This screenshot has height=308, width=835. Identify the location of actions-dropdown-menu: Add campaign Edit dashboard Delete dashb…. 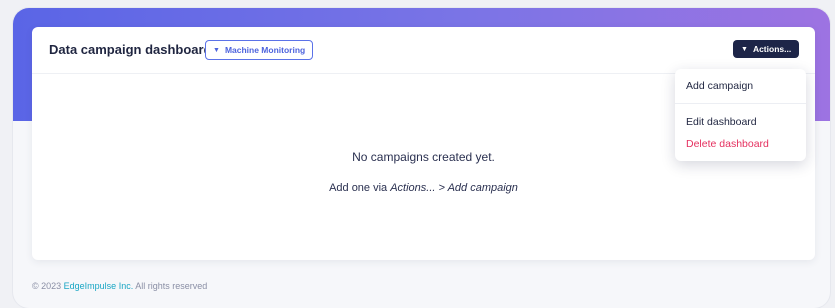
(740, 115).